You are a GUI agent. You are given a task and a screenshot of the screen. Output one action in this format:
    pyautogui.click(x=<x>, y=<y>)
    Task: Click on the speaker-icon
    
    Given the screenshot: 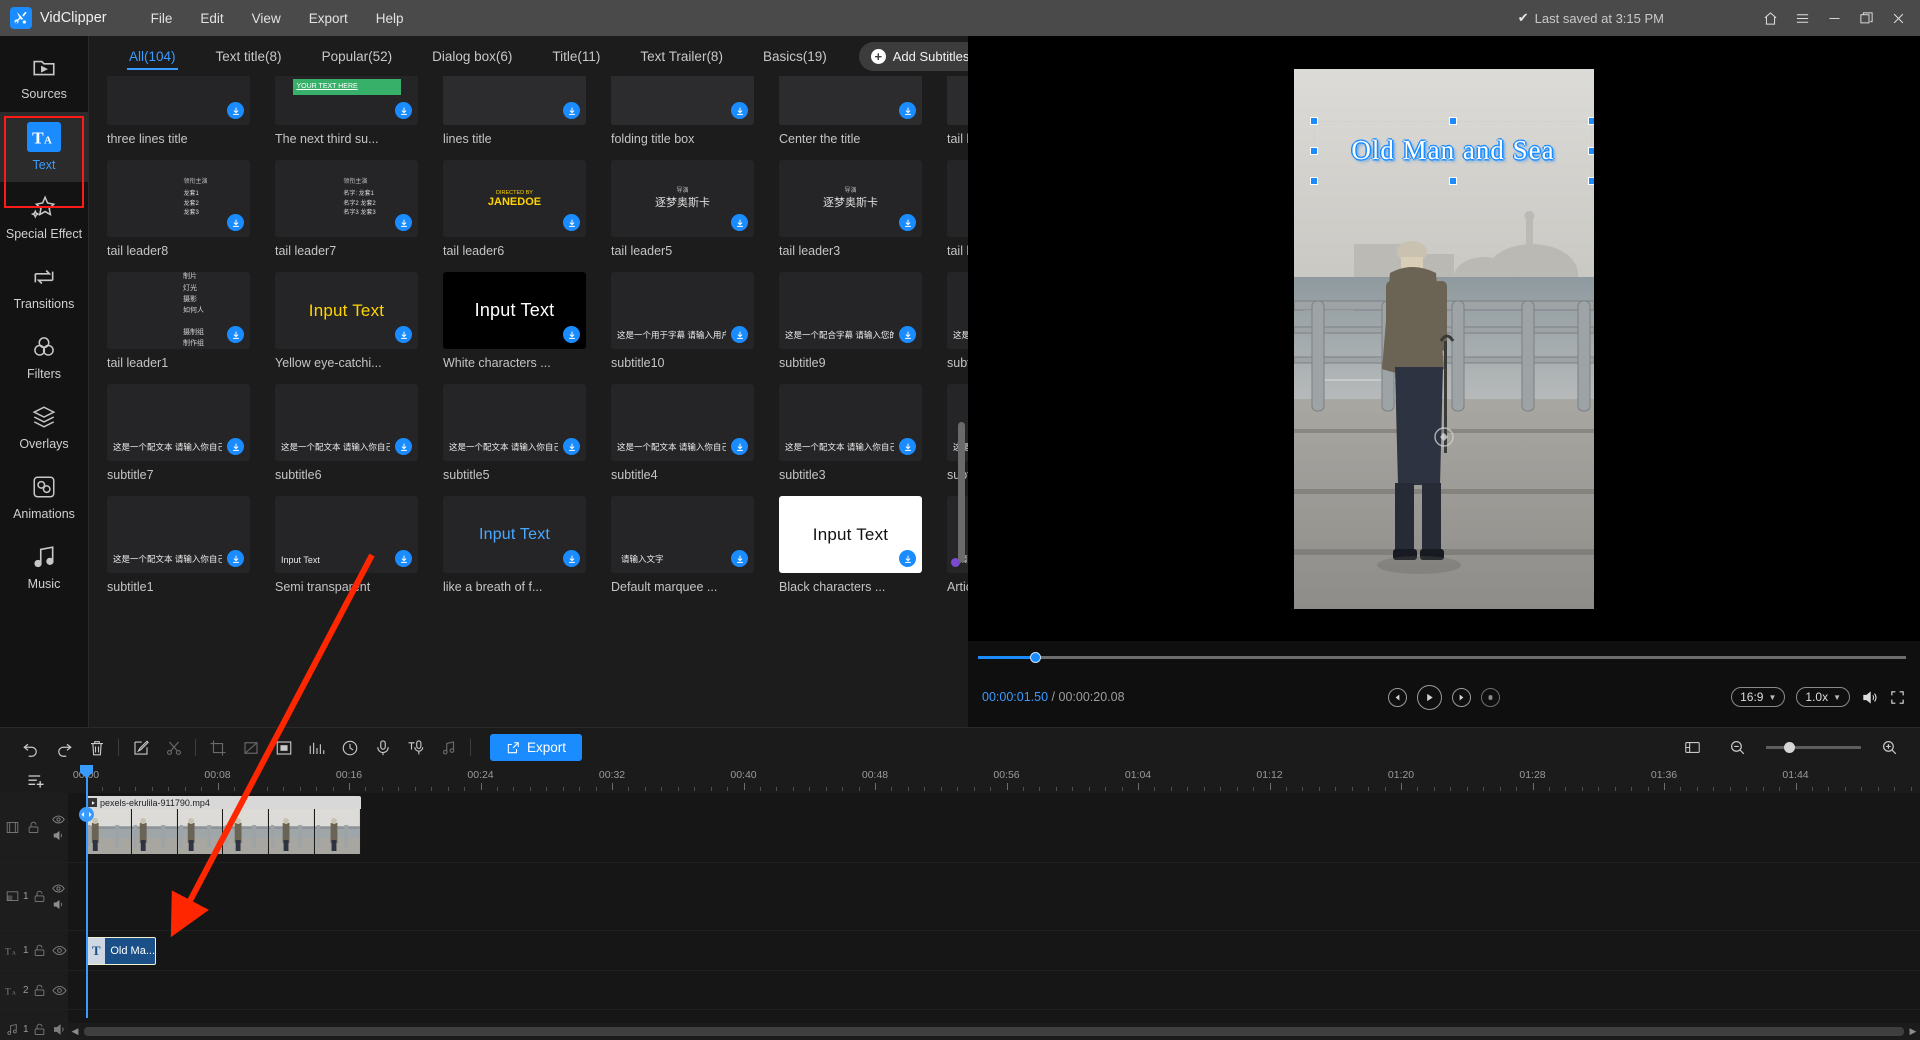 What is the action you would take?
    pyautogui.click(x=58, y=835)
    